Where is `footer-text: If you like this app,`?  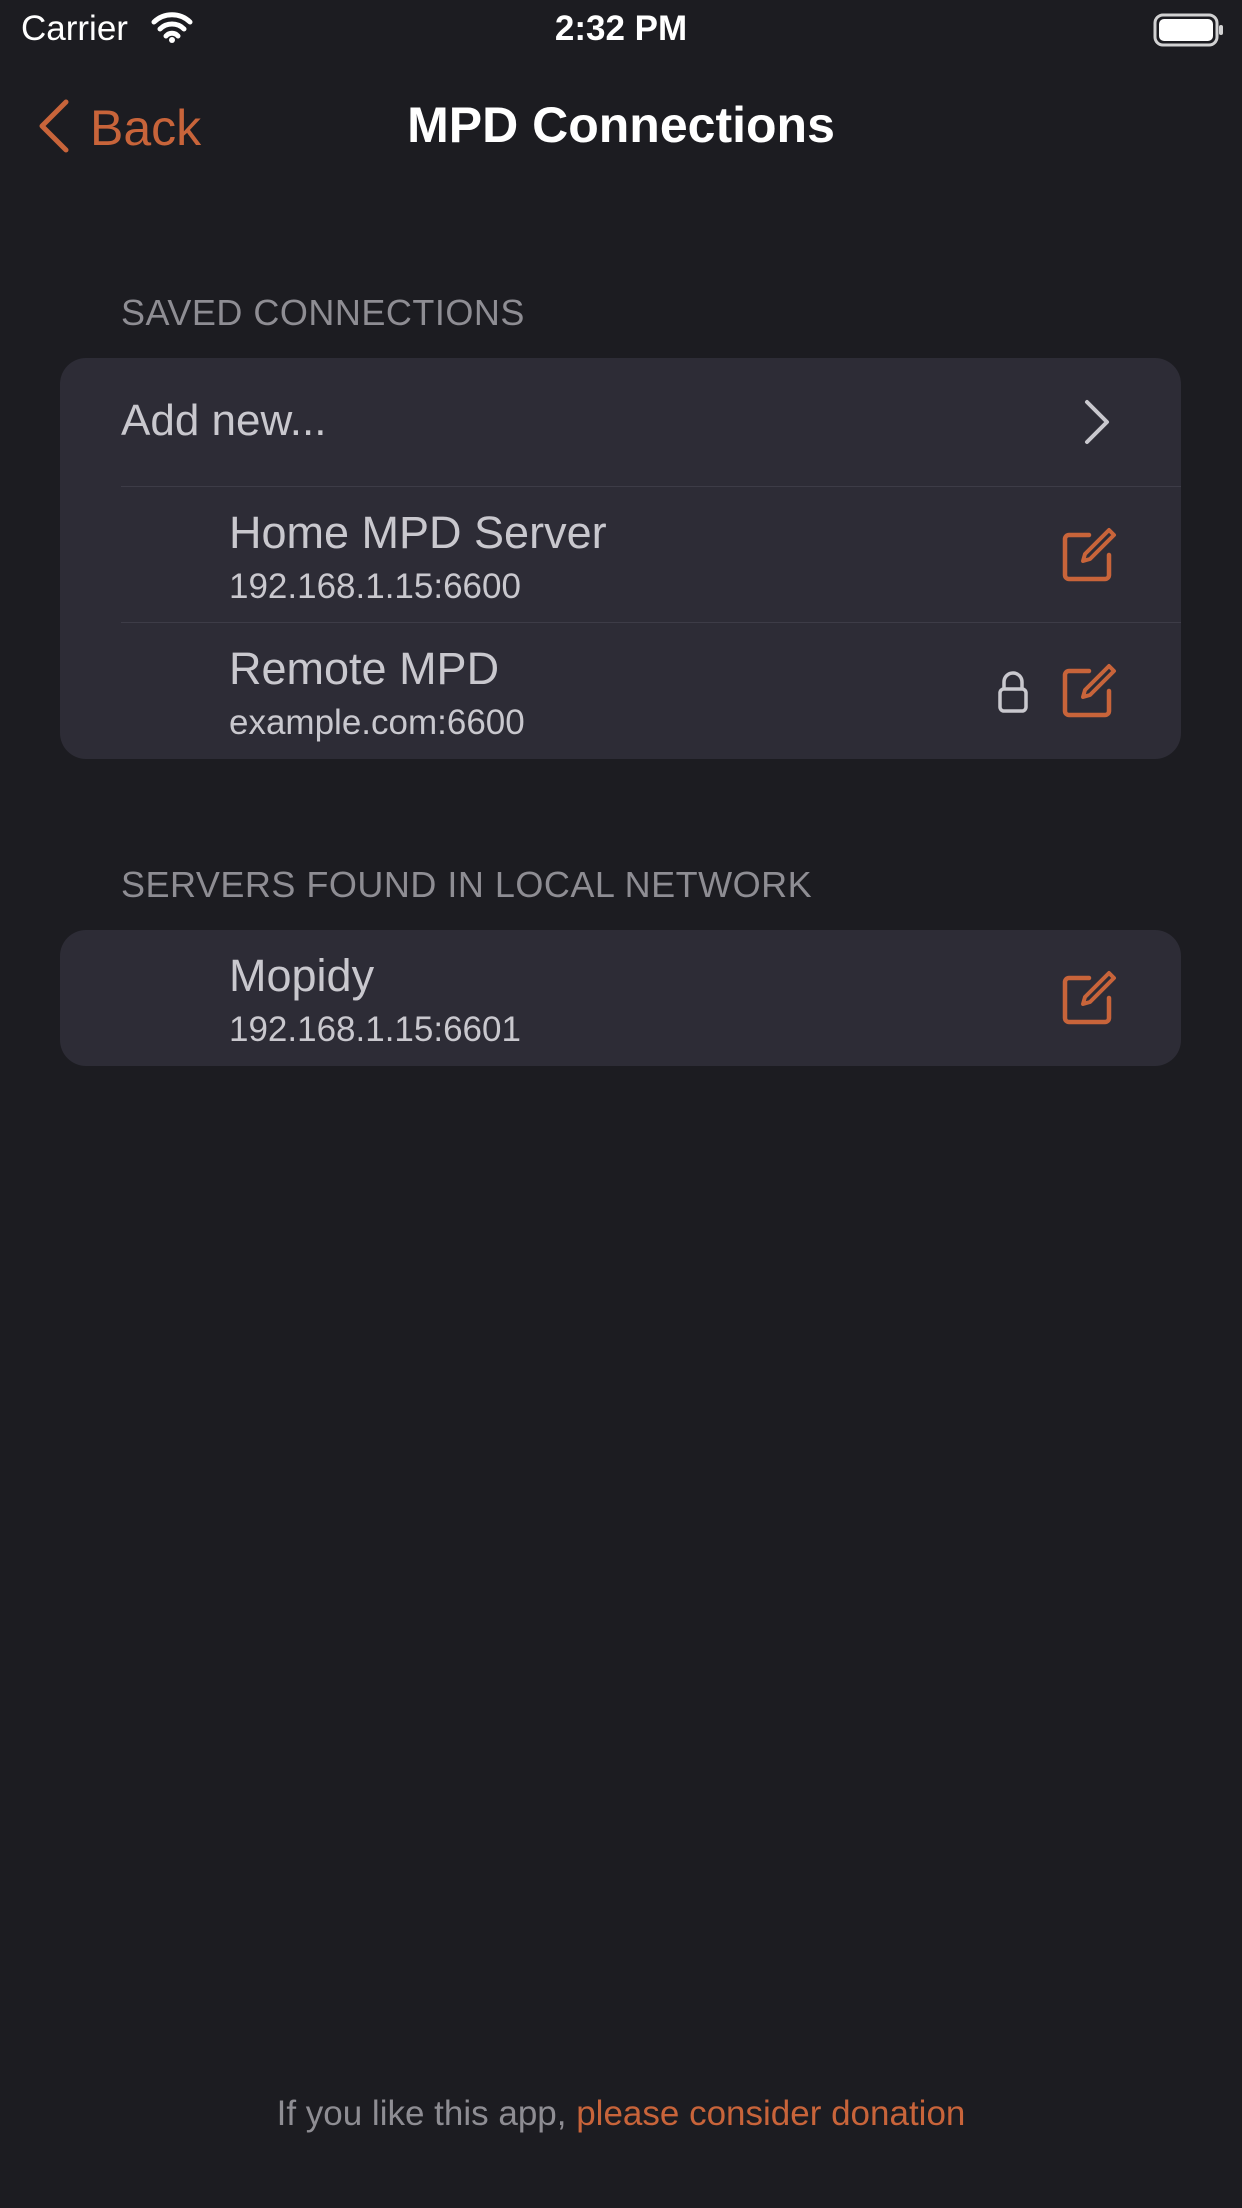
footer-text: If you like this app, is located at coordinates (426, 2113).